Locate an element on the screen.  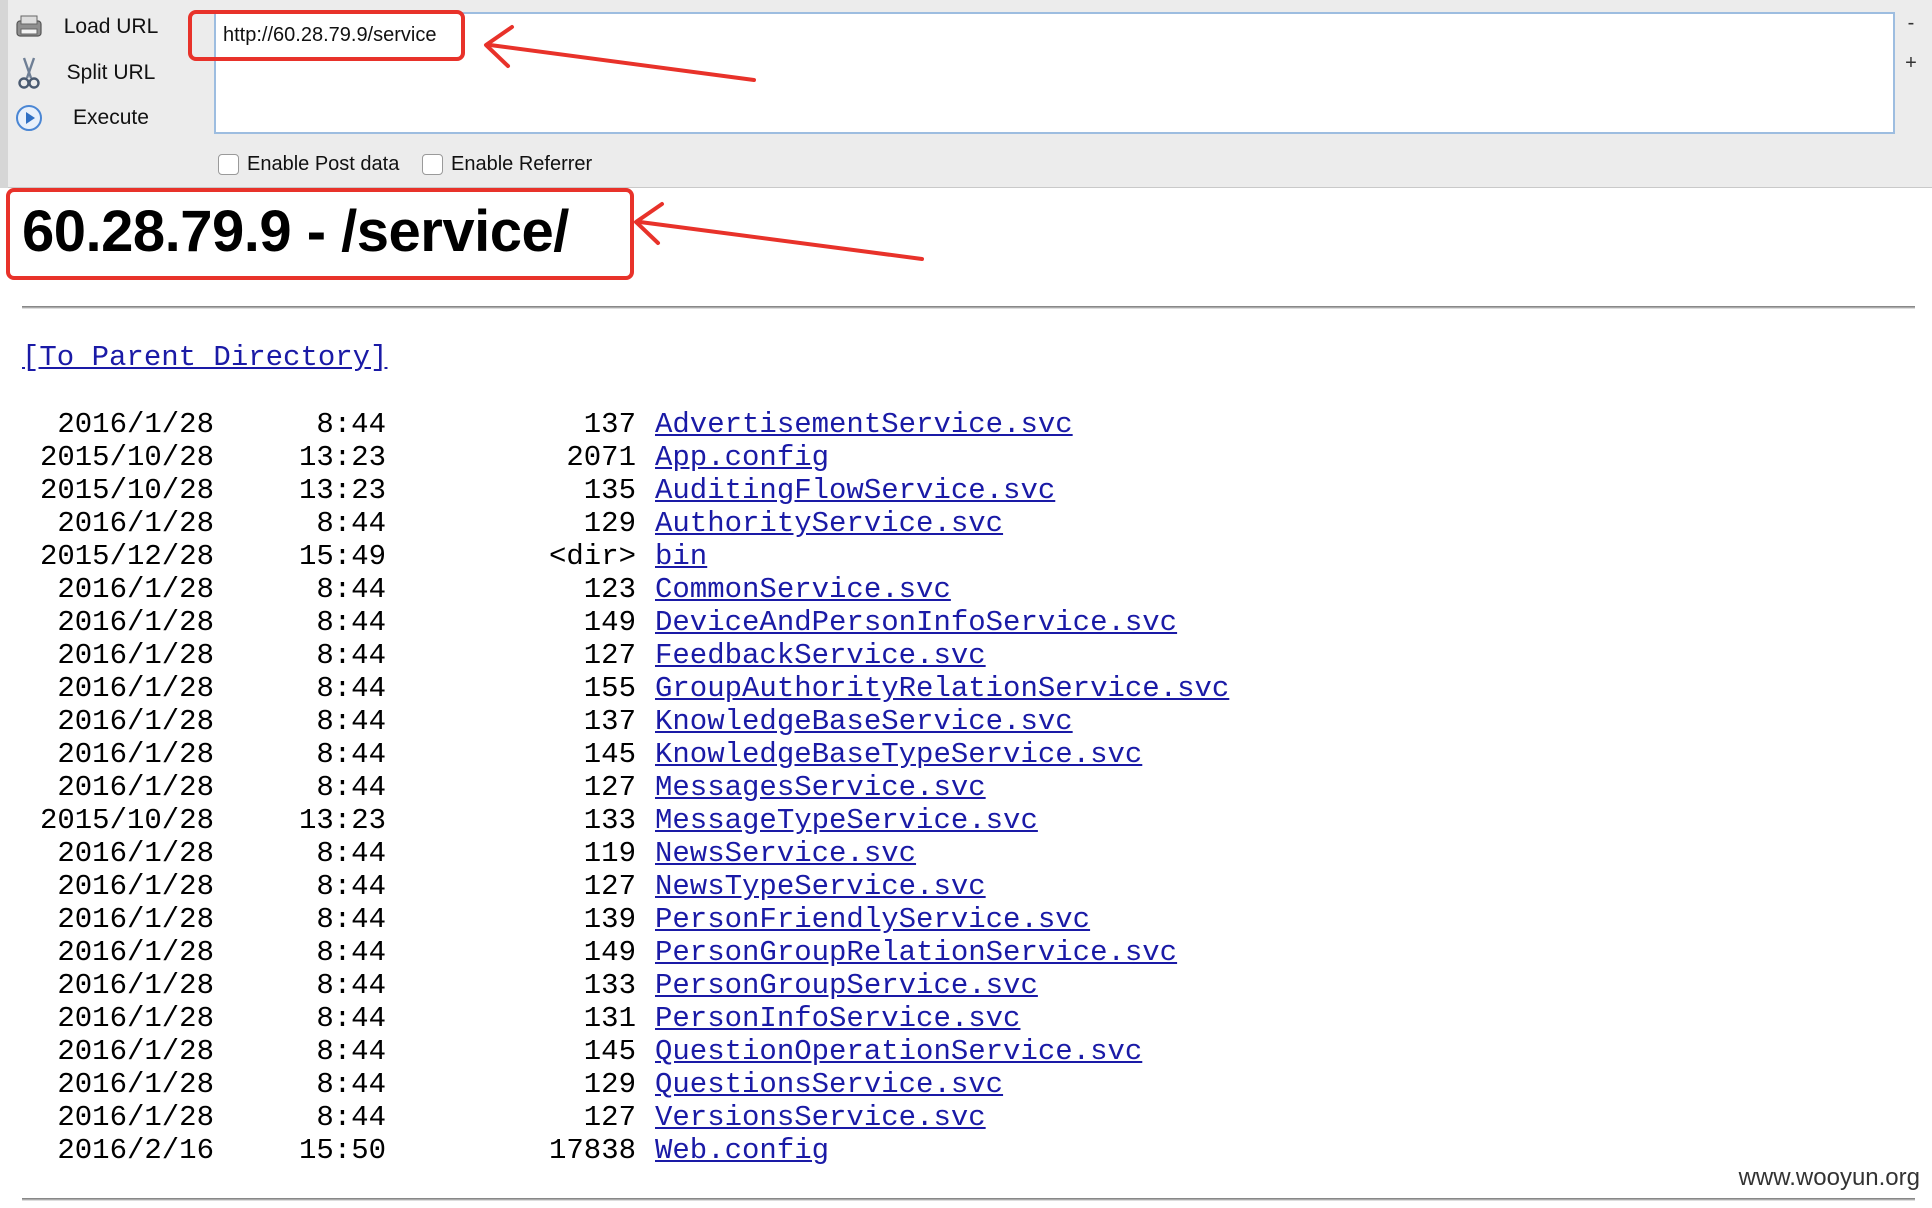
entry-file-link: AdvertisementService.svc is located at coordinates (864, 424).